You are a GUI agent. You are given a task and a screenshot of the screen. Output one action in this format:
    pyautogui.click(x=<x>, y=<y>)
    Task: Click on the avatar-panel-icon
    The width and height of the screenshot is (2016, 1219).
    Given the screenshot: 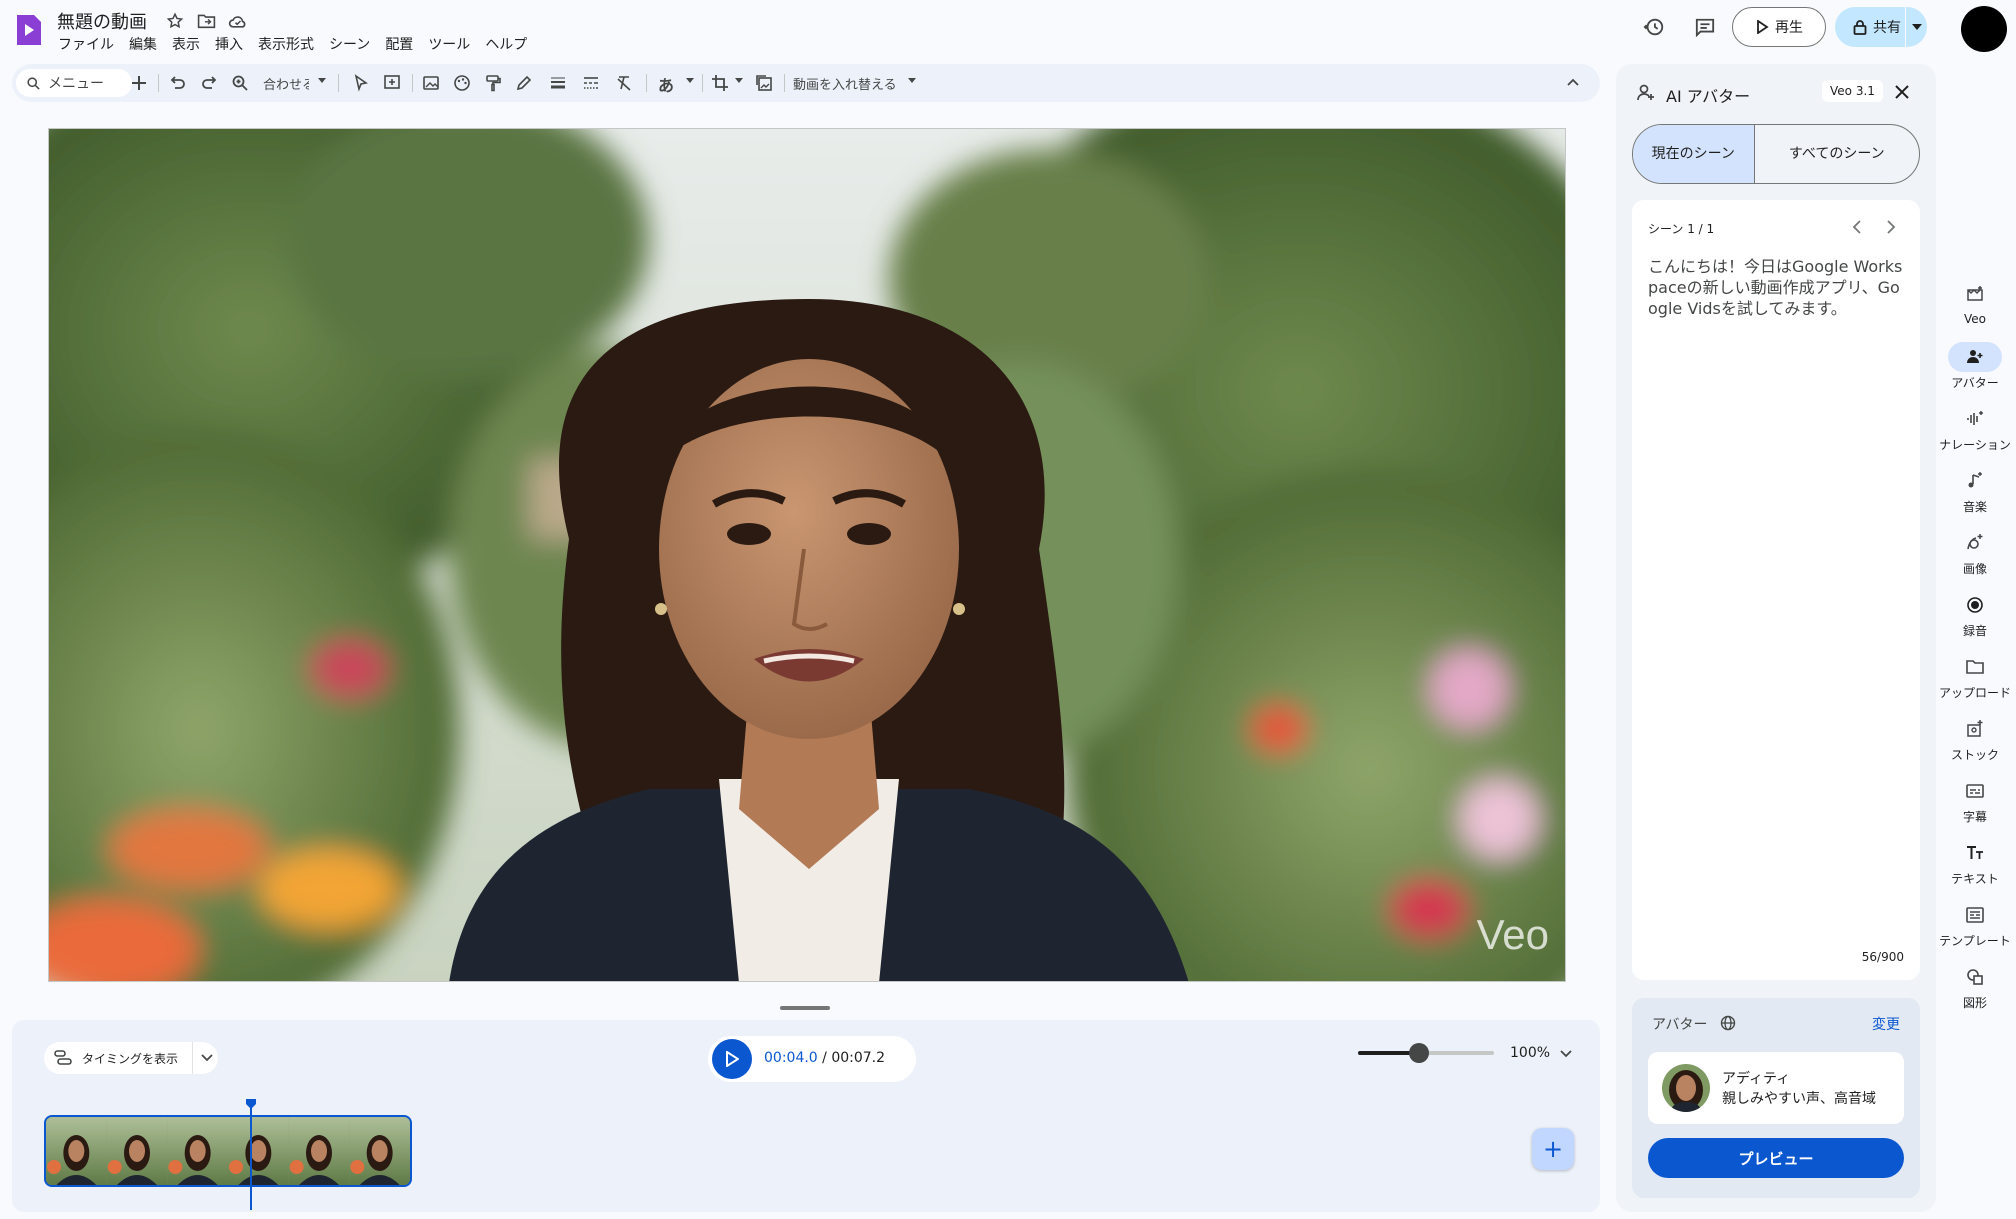 What is the action you would take?
    pyautogui.click(x=1646, y=93)
    